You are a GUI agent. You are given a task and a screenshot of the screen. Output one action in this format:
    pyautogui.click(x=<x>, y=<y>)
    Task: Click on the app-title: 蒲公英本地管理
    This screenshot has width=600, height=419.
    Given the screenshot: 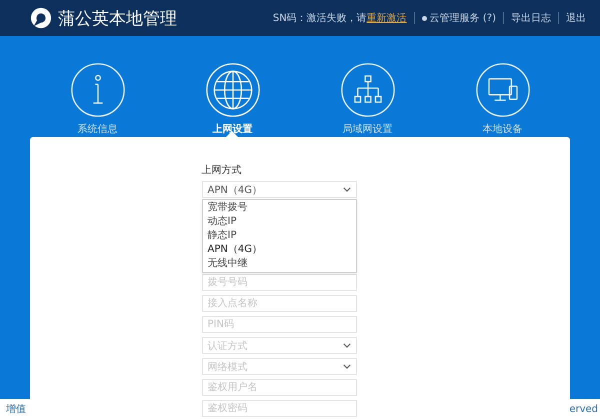 What is the action you would take?
    pyautogui.click(x=117, y=19)
    